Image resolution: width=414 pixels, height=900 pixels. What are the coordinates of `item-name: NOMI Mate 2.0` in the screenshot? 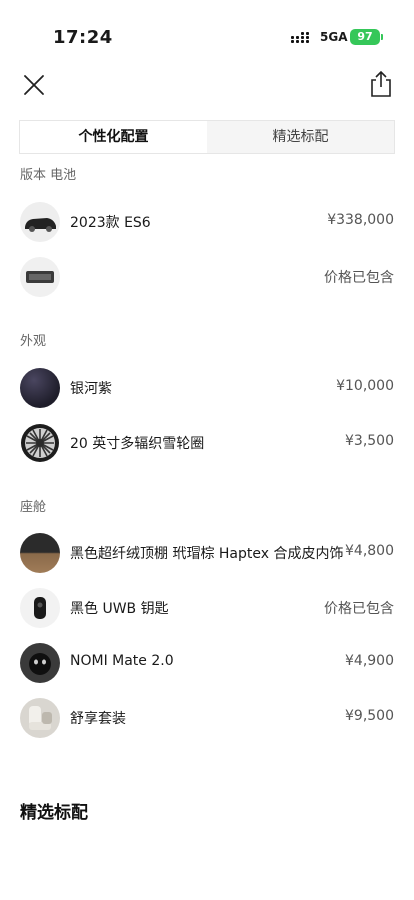 It's located at (122, 661).